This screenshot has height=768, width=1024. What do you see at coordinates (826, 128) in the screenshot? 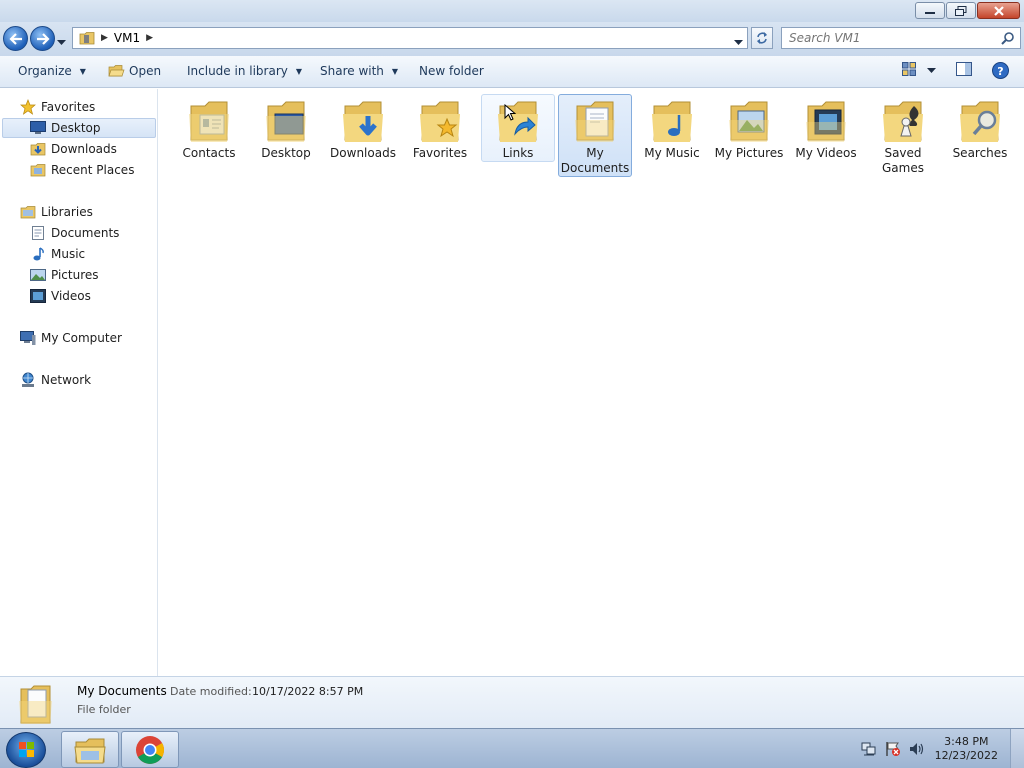
I see `folder-item-my-videos: My Videos` at bounding box center [826, 128].